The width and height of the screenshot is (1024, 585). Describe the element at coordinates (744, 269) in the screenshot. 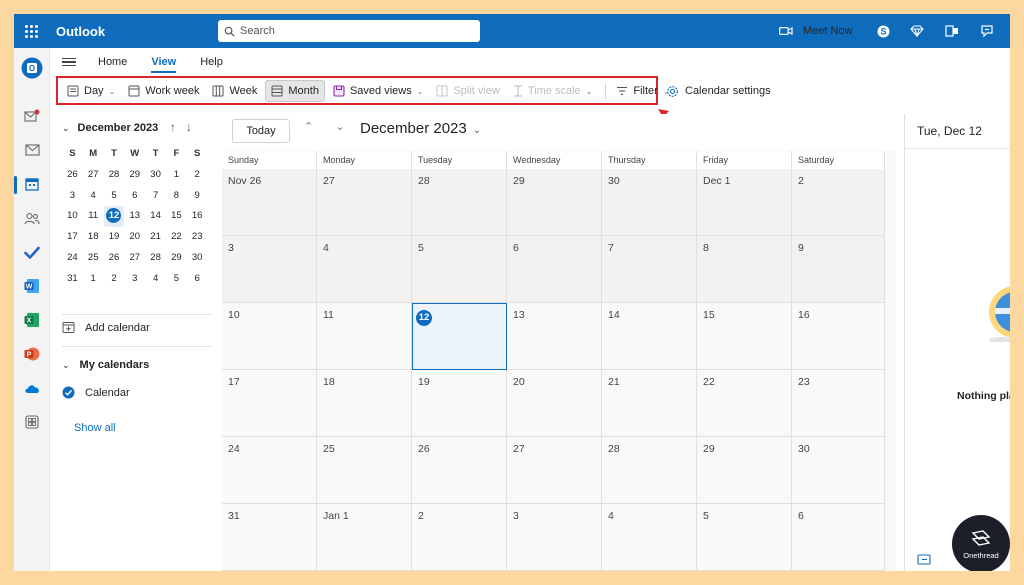

I see `calendar-day-cell: 8` at that location.